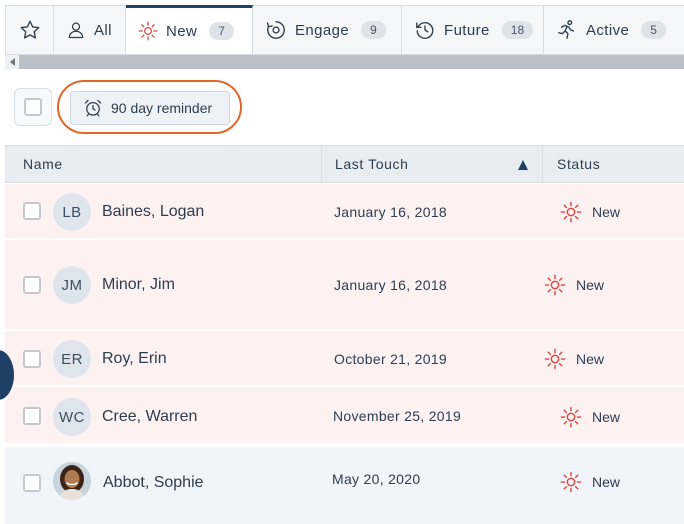 This screenshot has width=684, height=524. I want to click on avatar-initials: LB, so click(72, 212).